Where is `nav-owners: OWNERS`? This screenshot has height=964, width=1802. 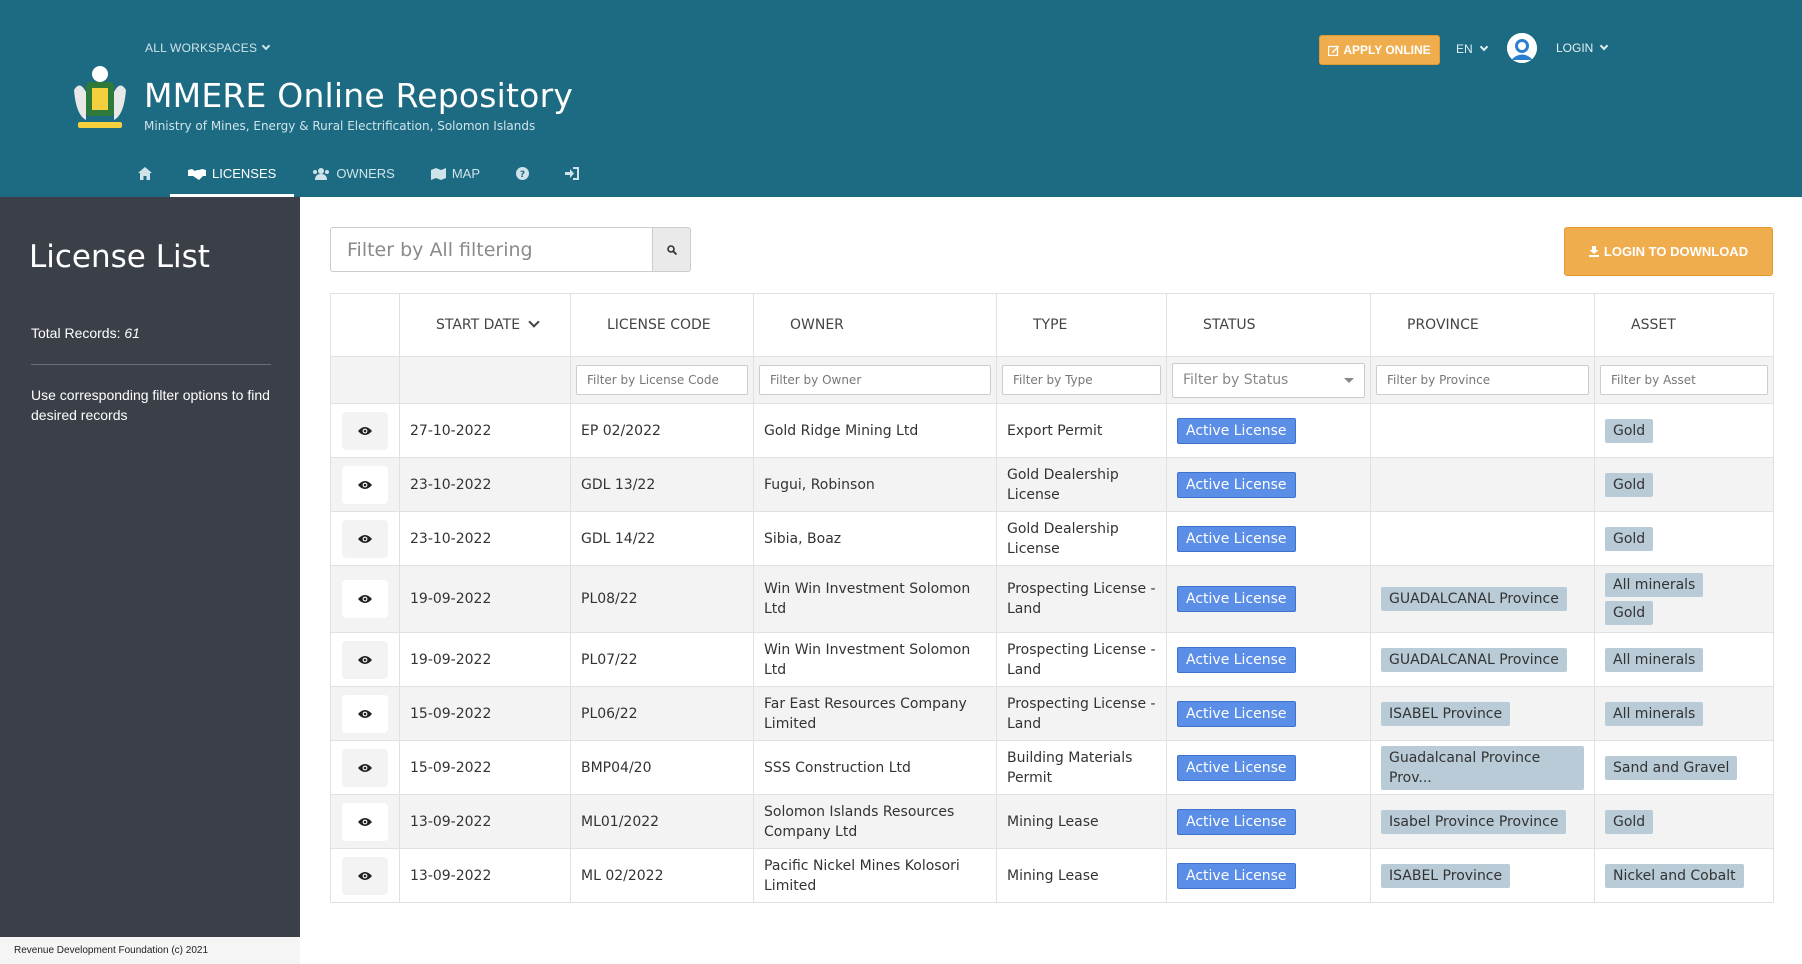
nav-owners: OWNERS is located at coordinates (353, 173).